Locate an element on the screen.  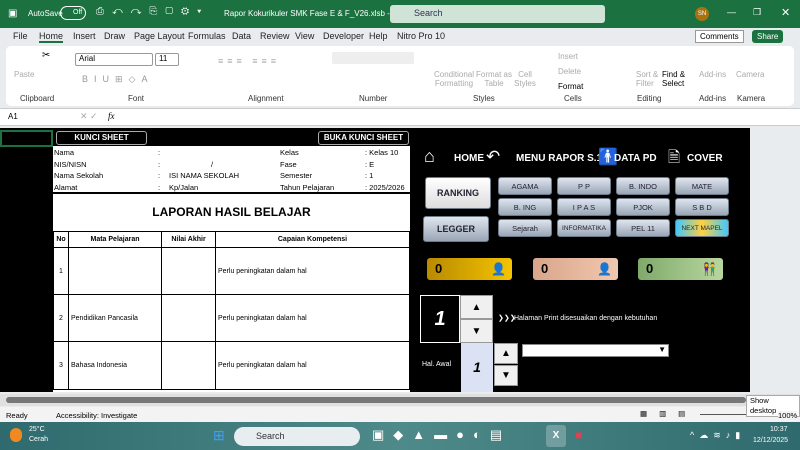
restore-icon: ❐ is located at coordinates (757, 12).